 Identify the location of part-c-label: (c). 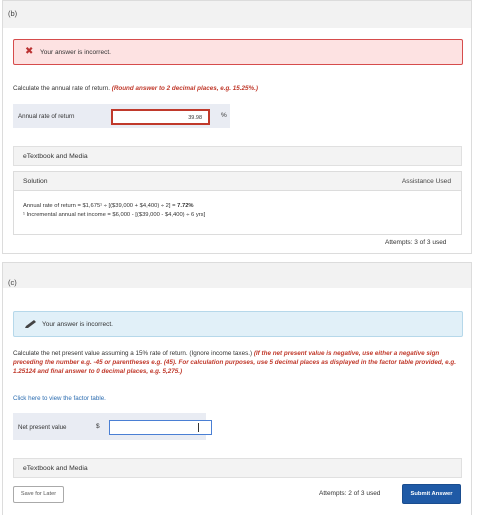
(12, 282).